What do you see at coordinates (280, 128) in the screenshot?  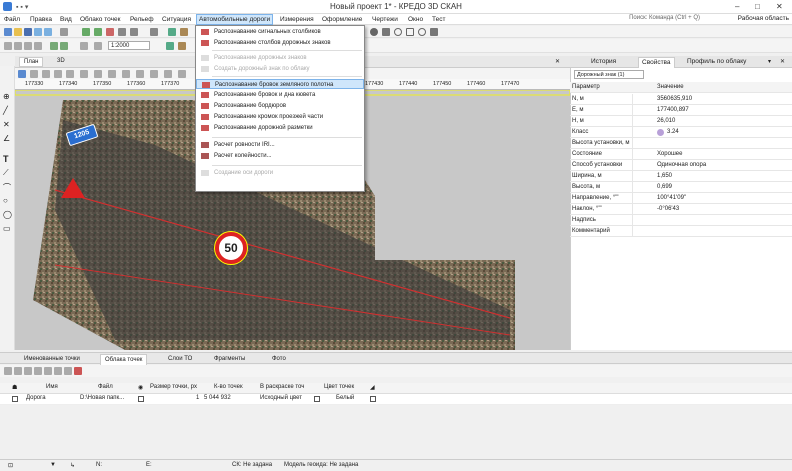 I see `menu-item-road-marking: Распознавание дорожной разметки` at bounding box center [280, 128].